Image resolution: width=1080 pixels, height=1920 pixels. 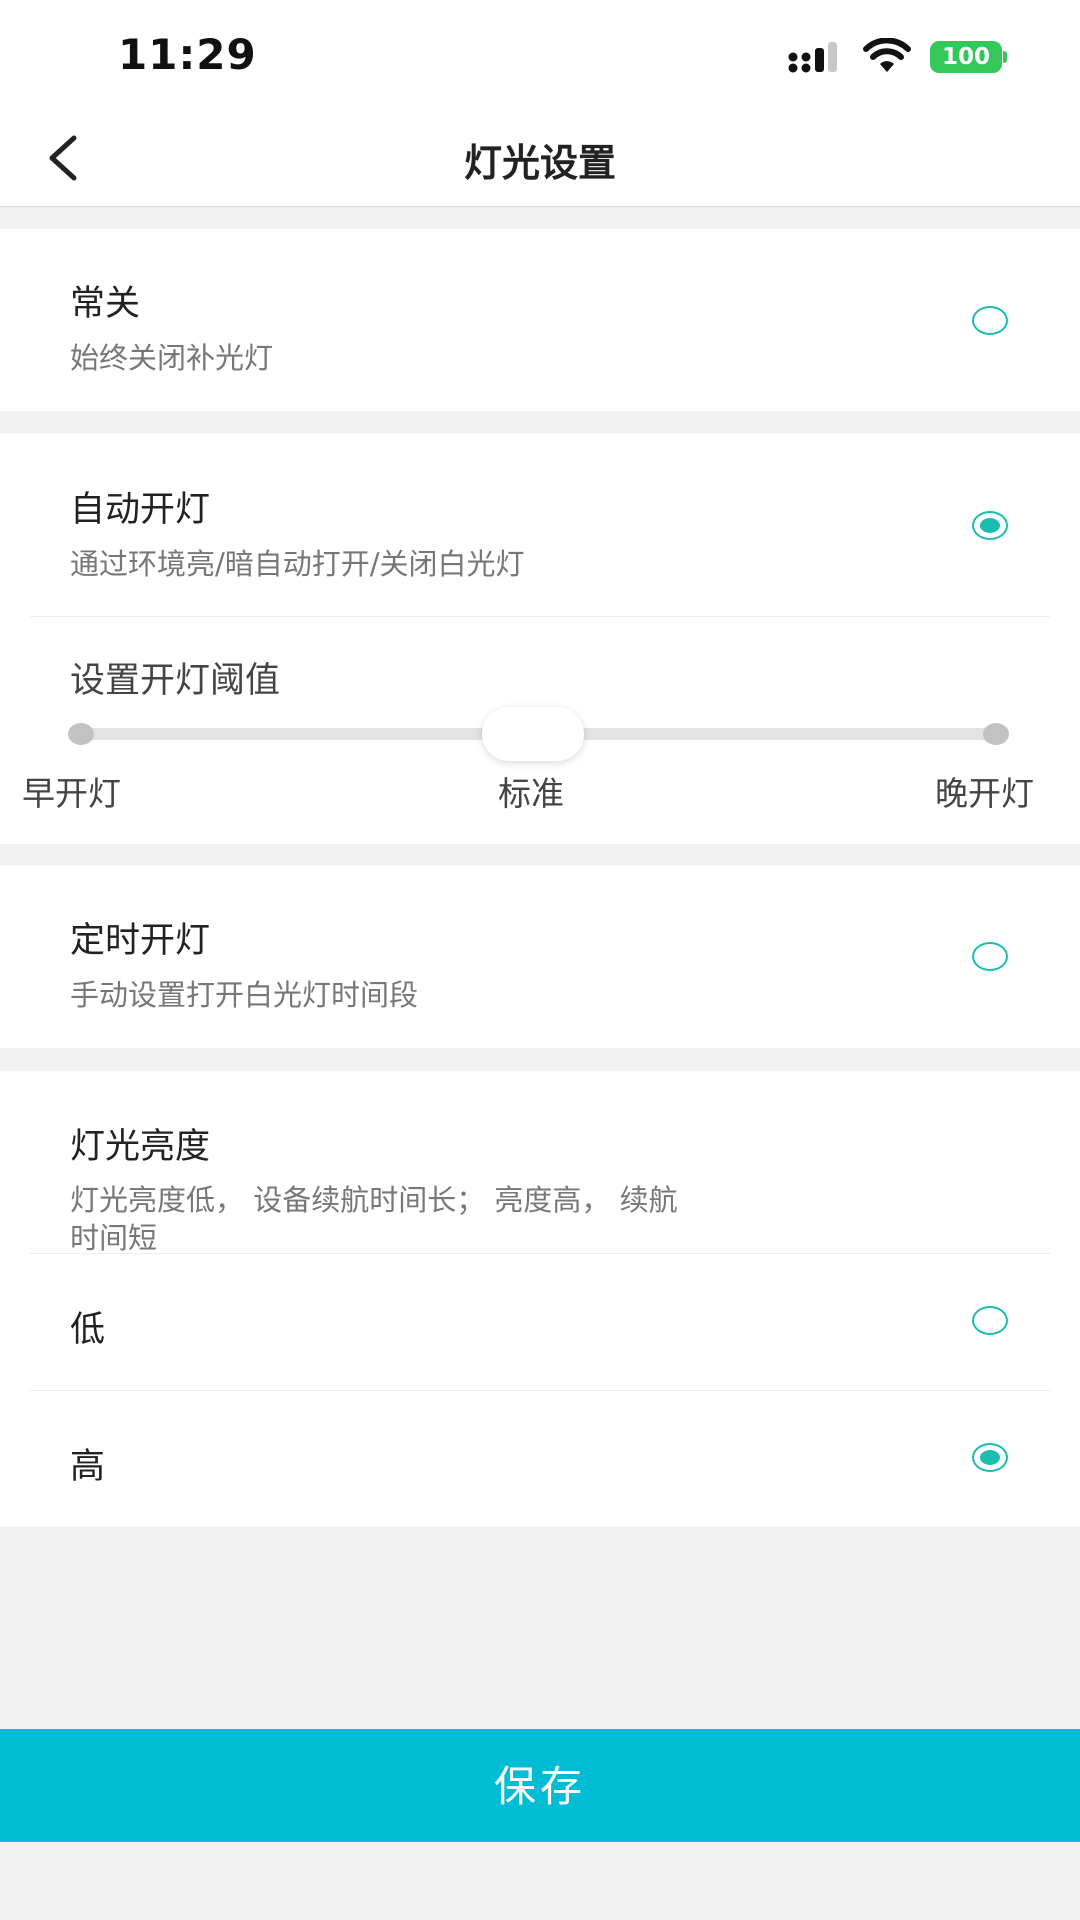 What do you see at coordinates (540, 616) in the screenshot?
I see `divider` at bounding box center [540, 616].